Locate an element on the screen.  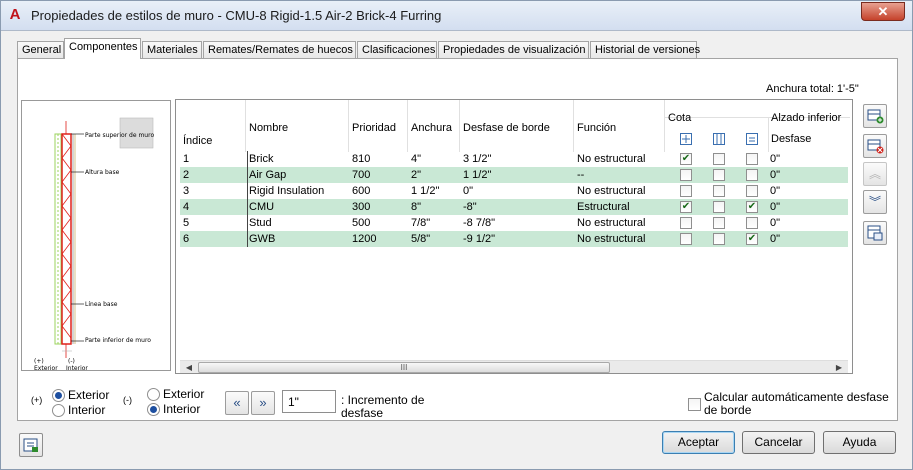
auto-offset-checkbox is located at coordinates (694, 404).